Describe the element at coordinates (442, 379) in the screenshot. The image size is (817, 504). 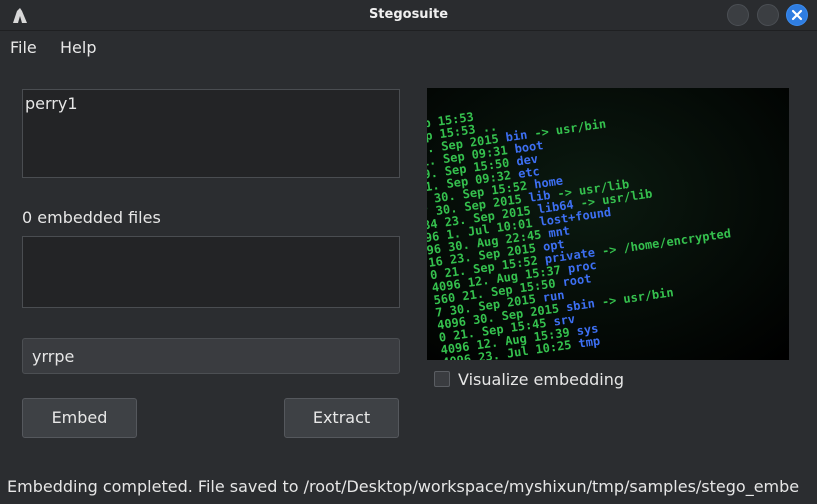
I see `visualize-checkbox` at that location.